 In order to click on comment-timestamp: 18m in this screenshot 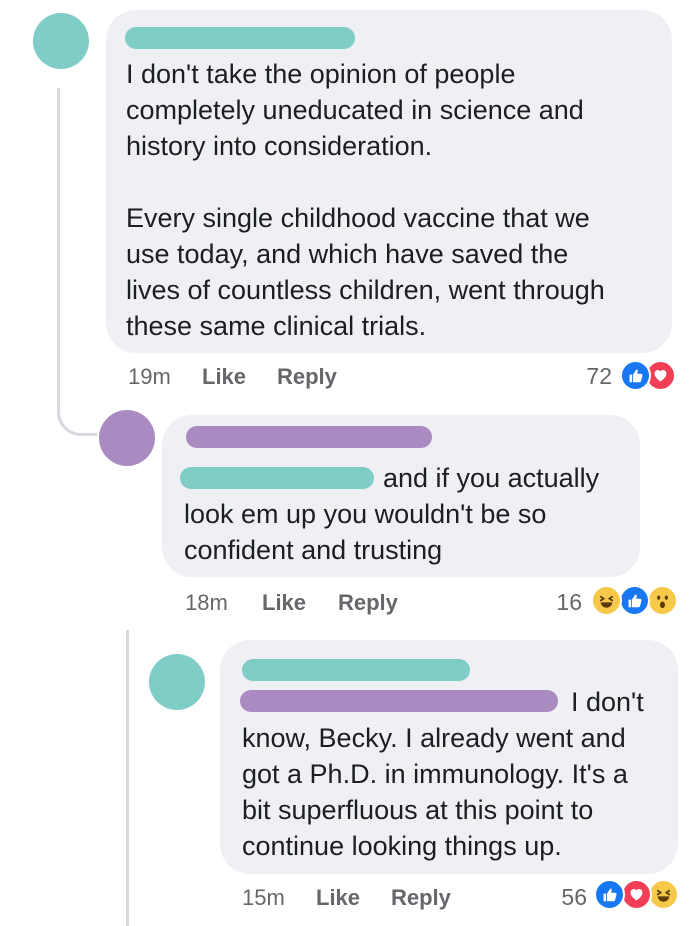, I will do `click(206, 603)`.